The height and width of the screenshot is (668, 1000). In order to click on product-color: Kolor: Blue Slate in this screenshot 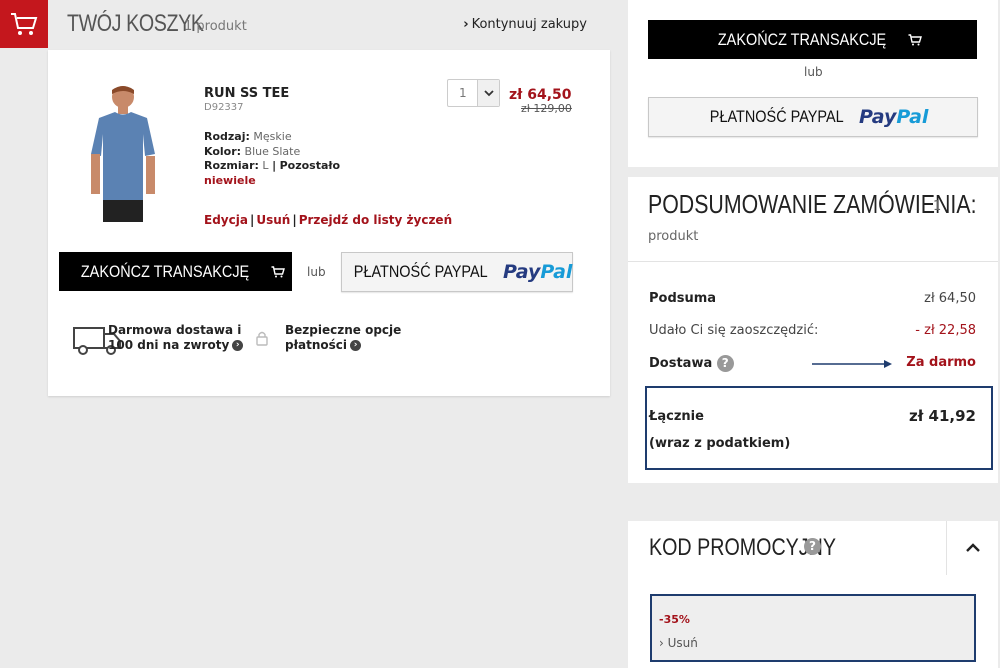, I will do `click(252, 151)`.